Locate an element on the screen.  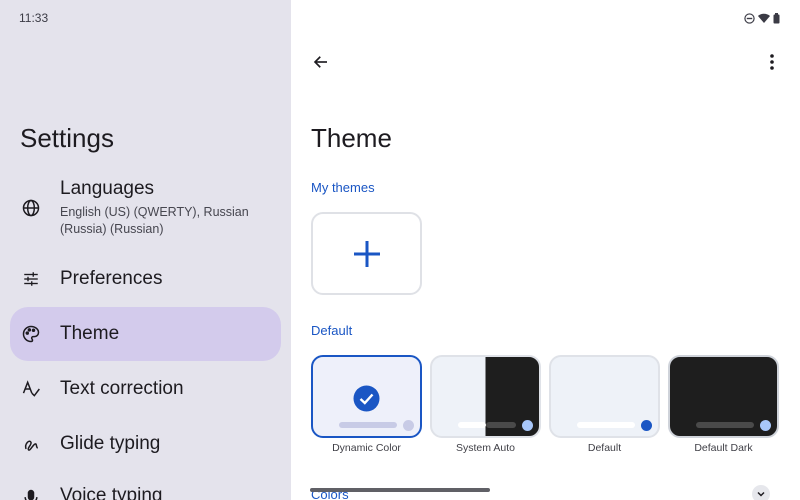
status-time: 11:33 is located at coordinates (34, 18).